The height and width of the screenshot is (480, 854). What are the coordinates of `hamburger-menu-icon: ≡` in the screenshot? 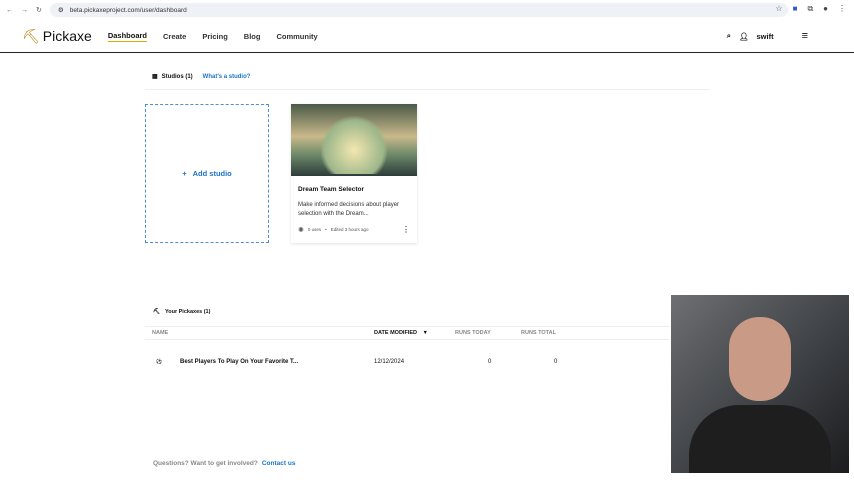 It's located at (805, 36).